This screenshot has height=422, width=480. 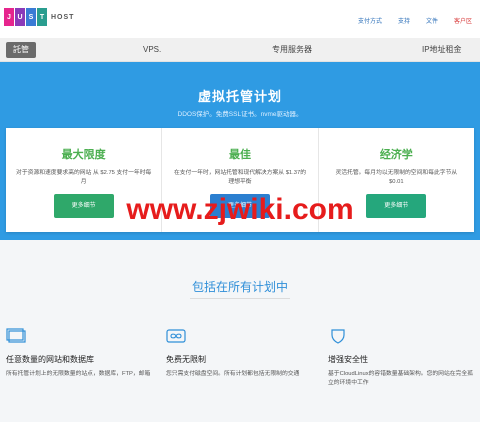 I want to click on support-link: 支持, so click(x=404, y=20).